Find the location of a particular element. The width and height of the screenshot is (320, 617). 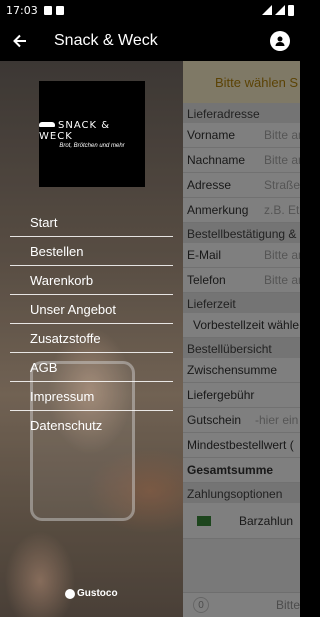

arrow-left-icon is located at coordinates (19, 40).